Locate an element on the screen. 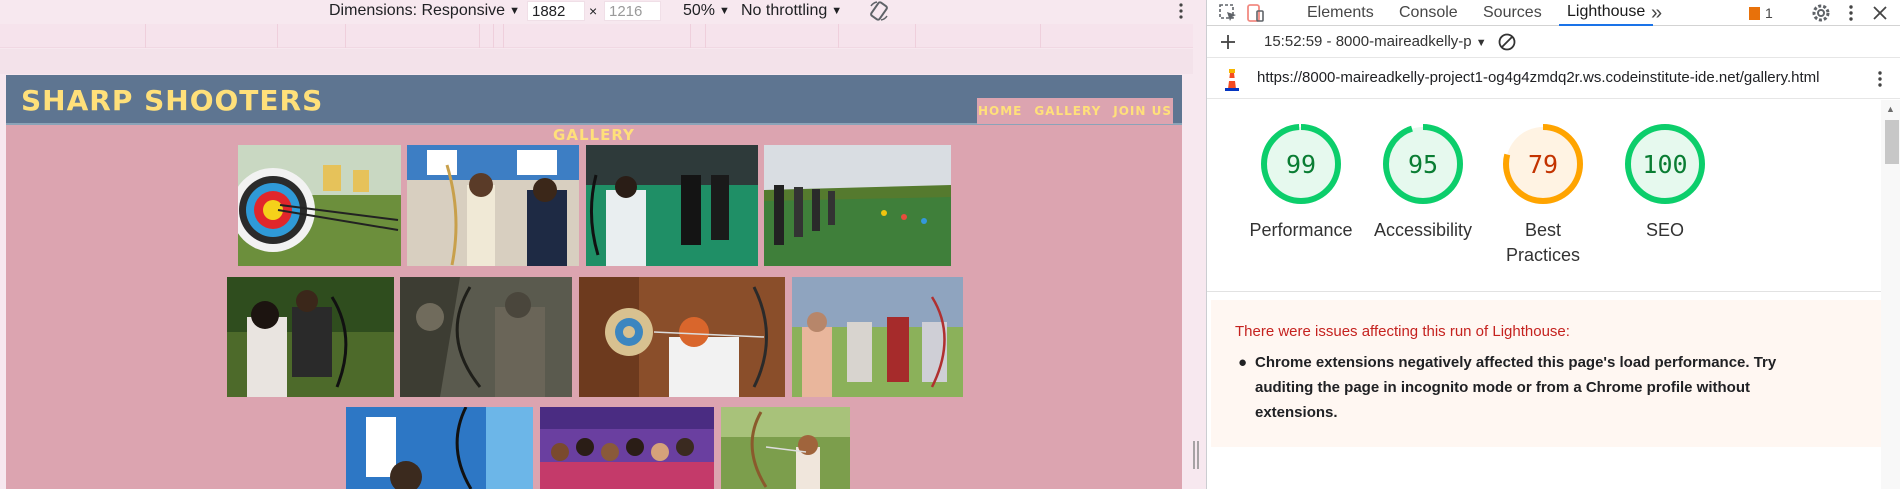 The image size is (1900, 489). gauge-ring: 99 is located at coordinates (1301, 164).